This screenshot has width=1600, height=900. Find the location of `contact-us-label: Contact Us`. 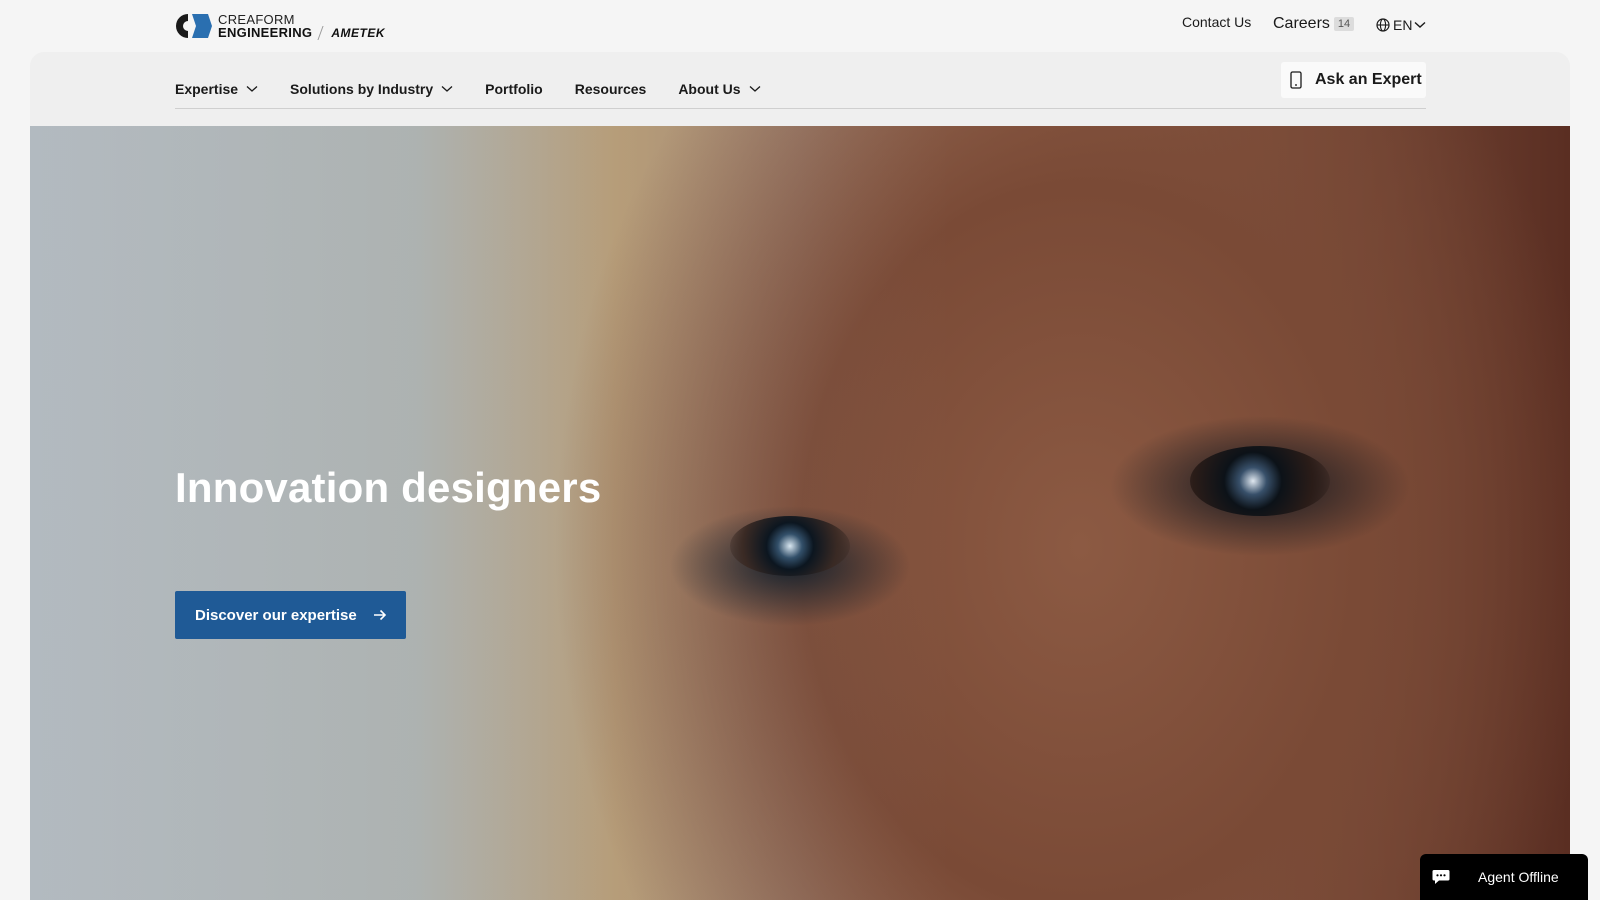

contact-us-label: Contact Us is located at coordinates (1217, 22).